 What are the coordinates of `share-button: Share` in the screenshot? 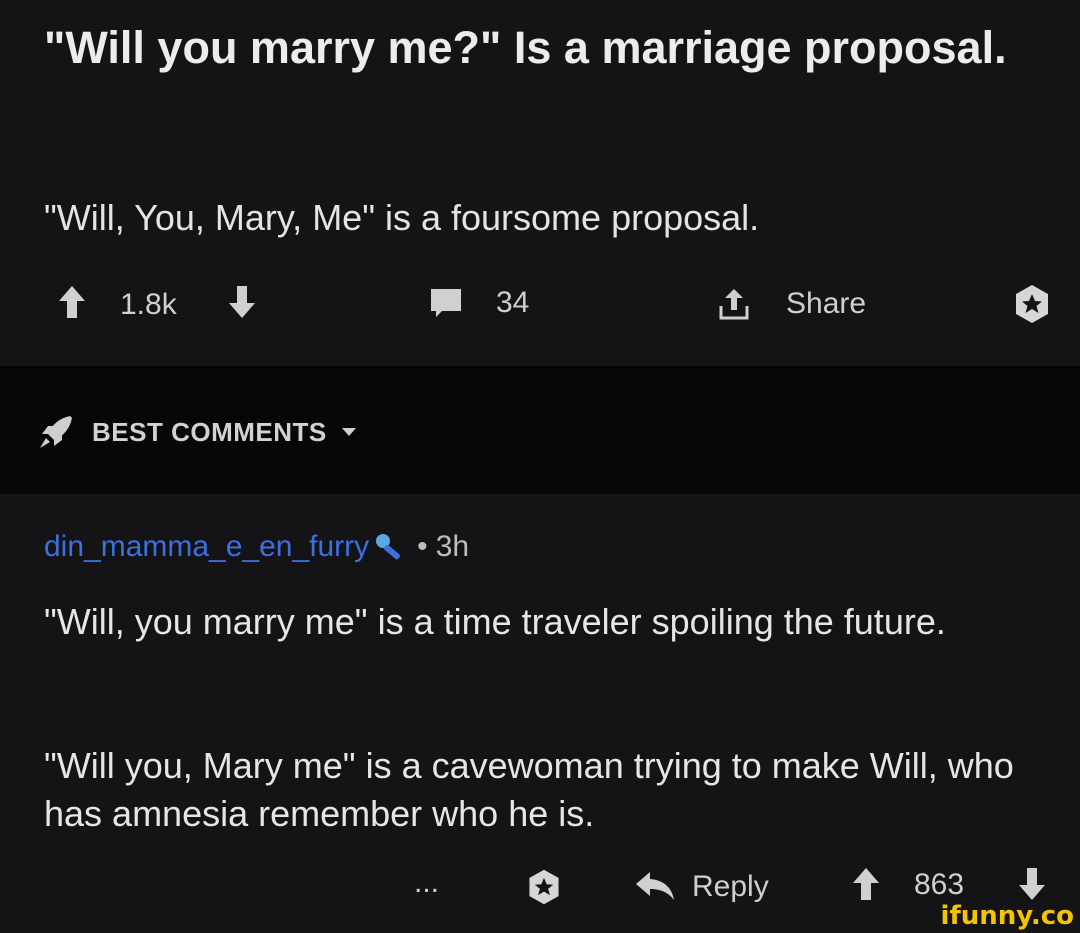 It's located at (791, 304).